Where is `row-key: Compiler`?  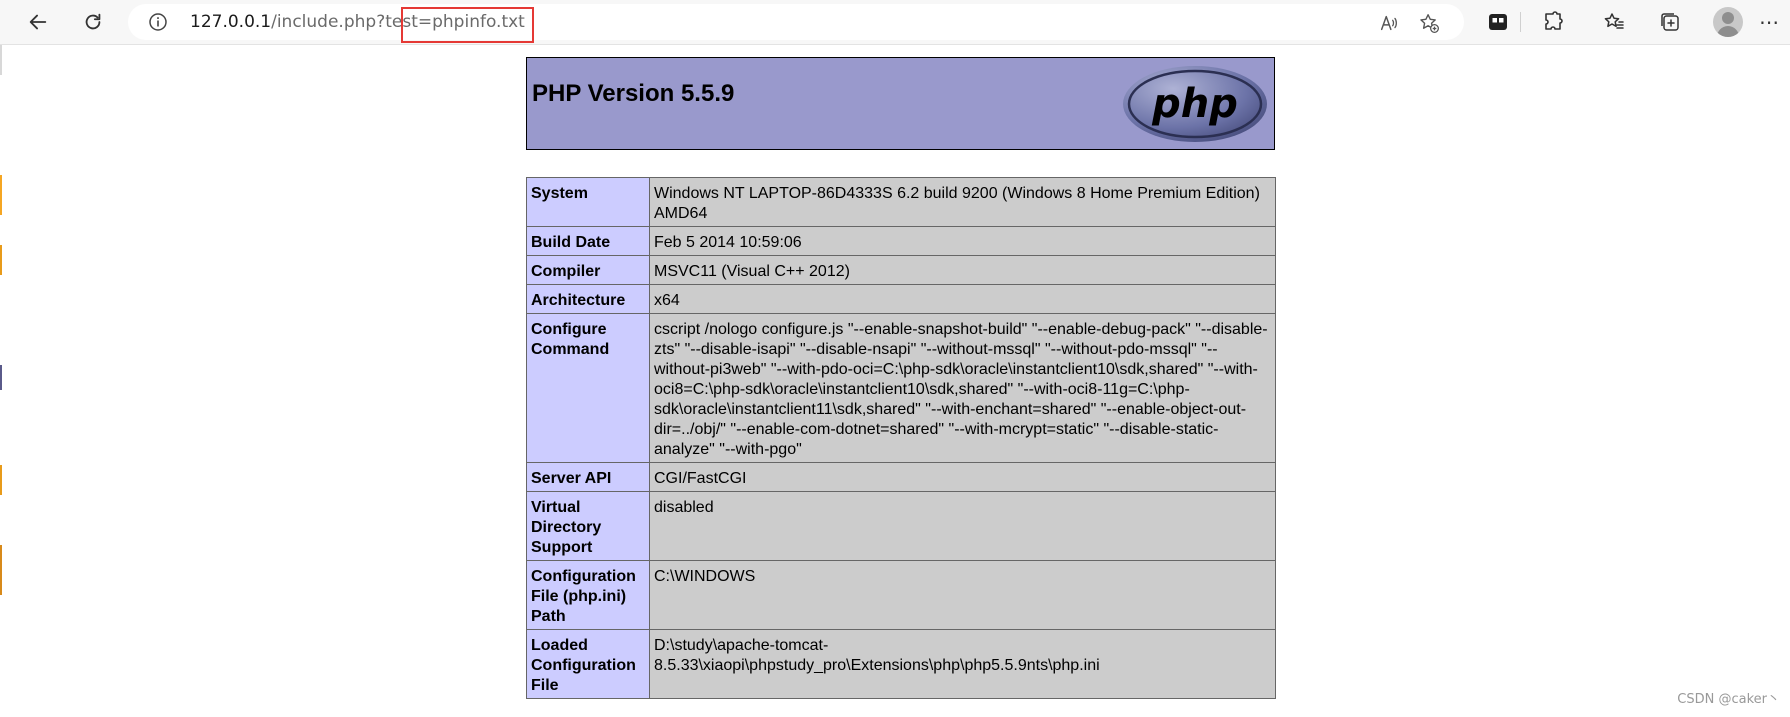 row-key: Compiler is located at coordinates (588, 270).